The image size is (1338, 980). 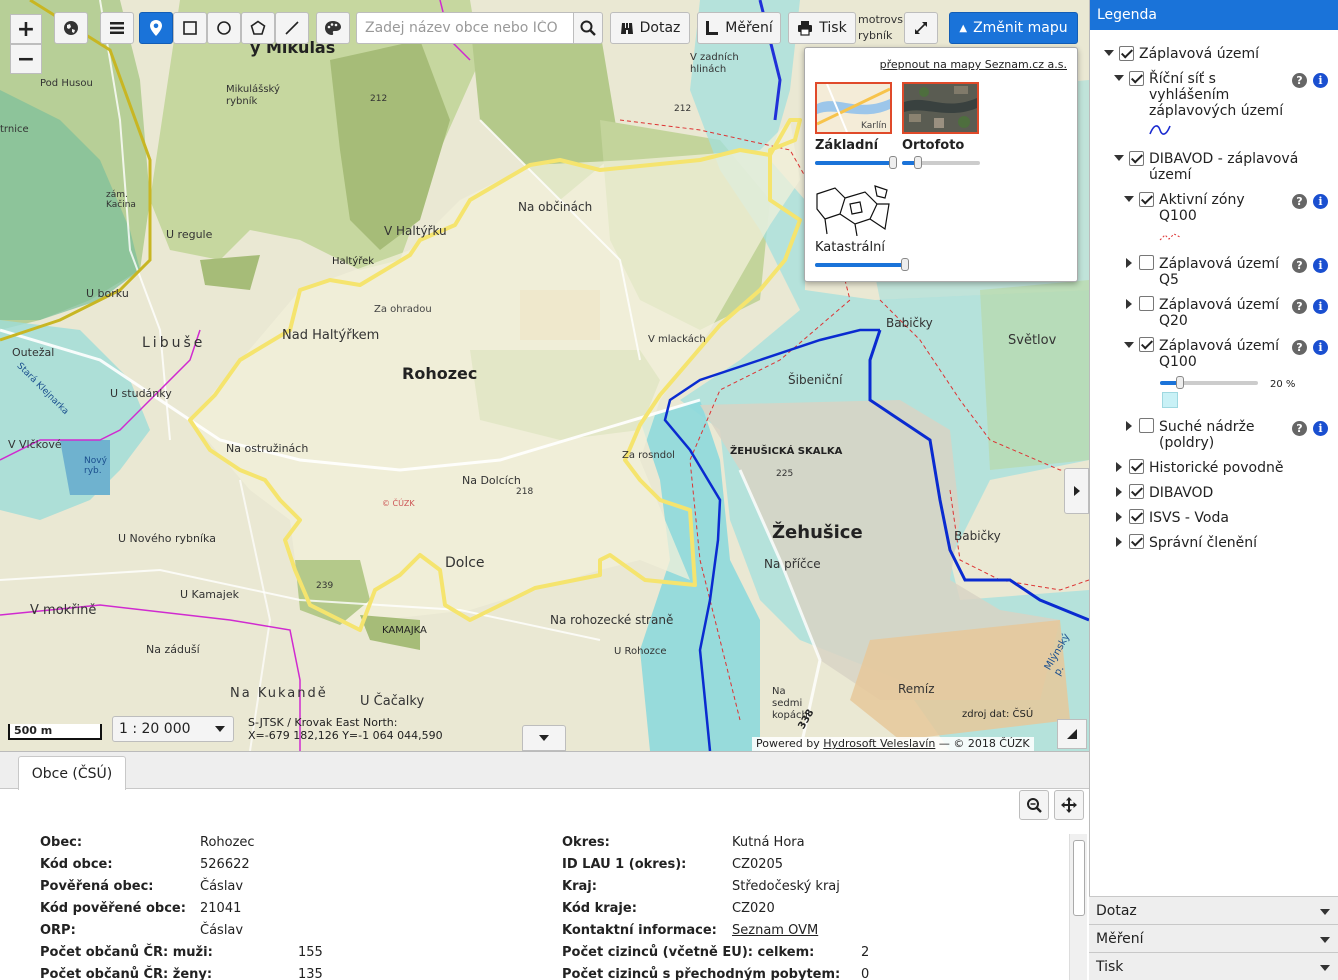 What do you see at coordinates (822, 28) in the screenshot?
I see `print-button: Tisk` at bounding box center [822, 28].